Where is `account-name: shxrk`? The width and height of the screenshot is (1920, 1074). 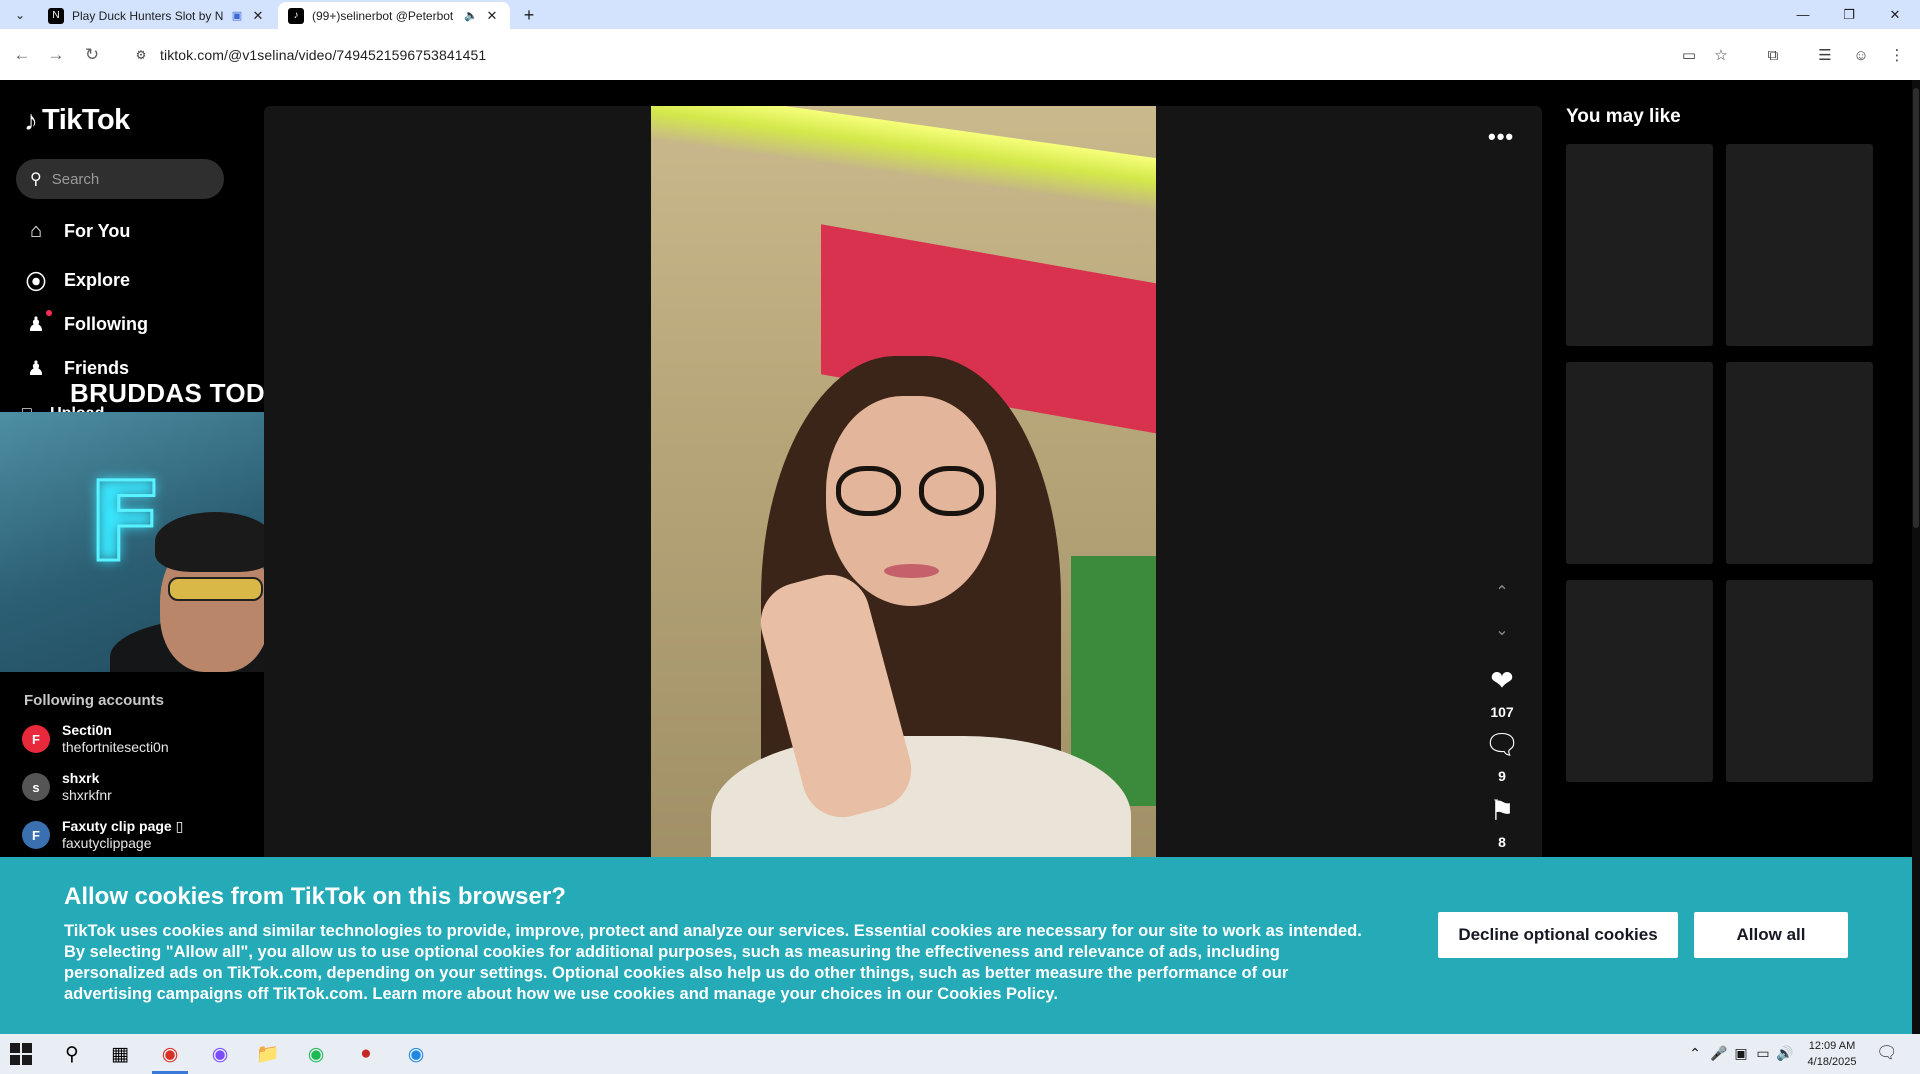 account-name: shxrk is located at coordinates (81, 778).